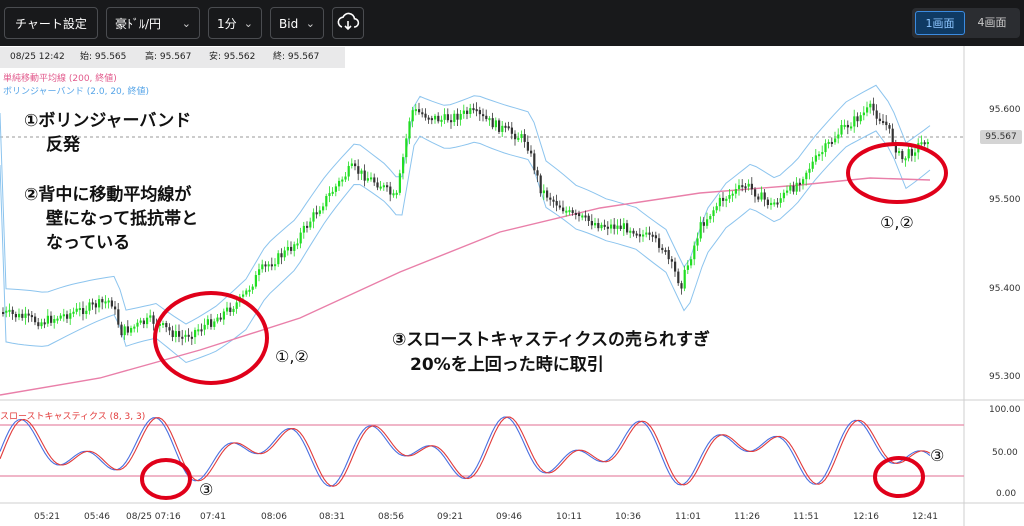 The height and width of the screenshot is (526, 1024). Describe the element at coordinates (569, 517) in the screenshot. I see `time-label: 10:11` at that location.